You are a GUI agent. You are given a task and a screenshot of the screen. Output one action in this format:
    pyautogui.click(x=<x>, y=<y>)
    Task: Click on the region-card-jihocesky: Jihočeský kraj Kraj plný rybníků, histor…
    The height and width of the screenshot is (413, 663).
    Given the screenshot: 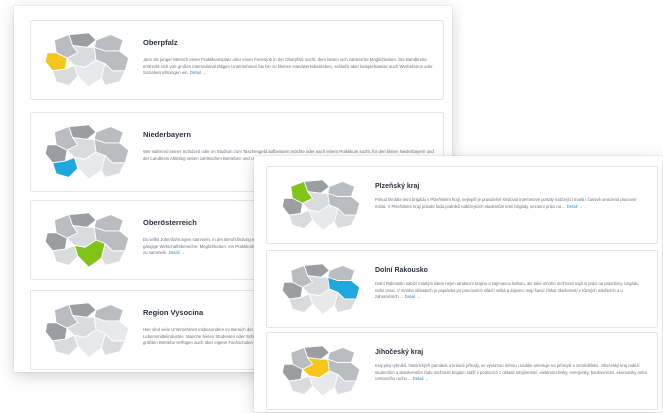 What is the action you would take?
    pyautogui.click(x=462, y=371)
    